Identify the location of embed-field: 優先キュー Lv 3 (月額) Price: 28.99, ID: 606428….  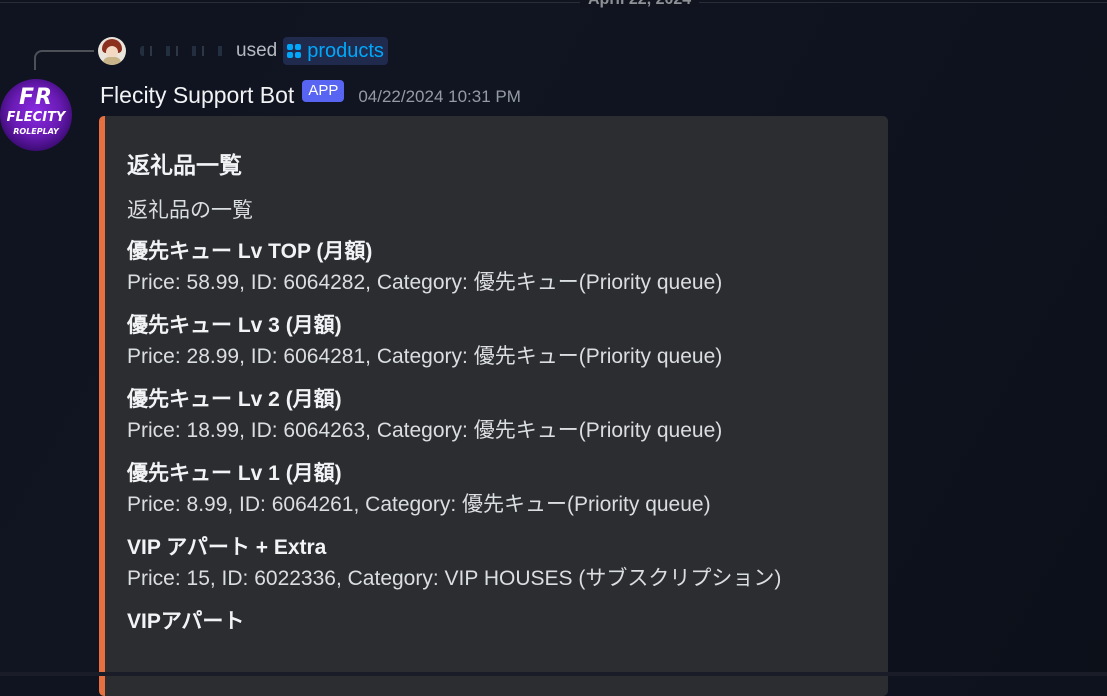
(496, 343).